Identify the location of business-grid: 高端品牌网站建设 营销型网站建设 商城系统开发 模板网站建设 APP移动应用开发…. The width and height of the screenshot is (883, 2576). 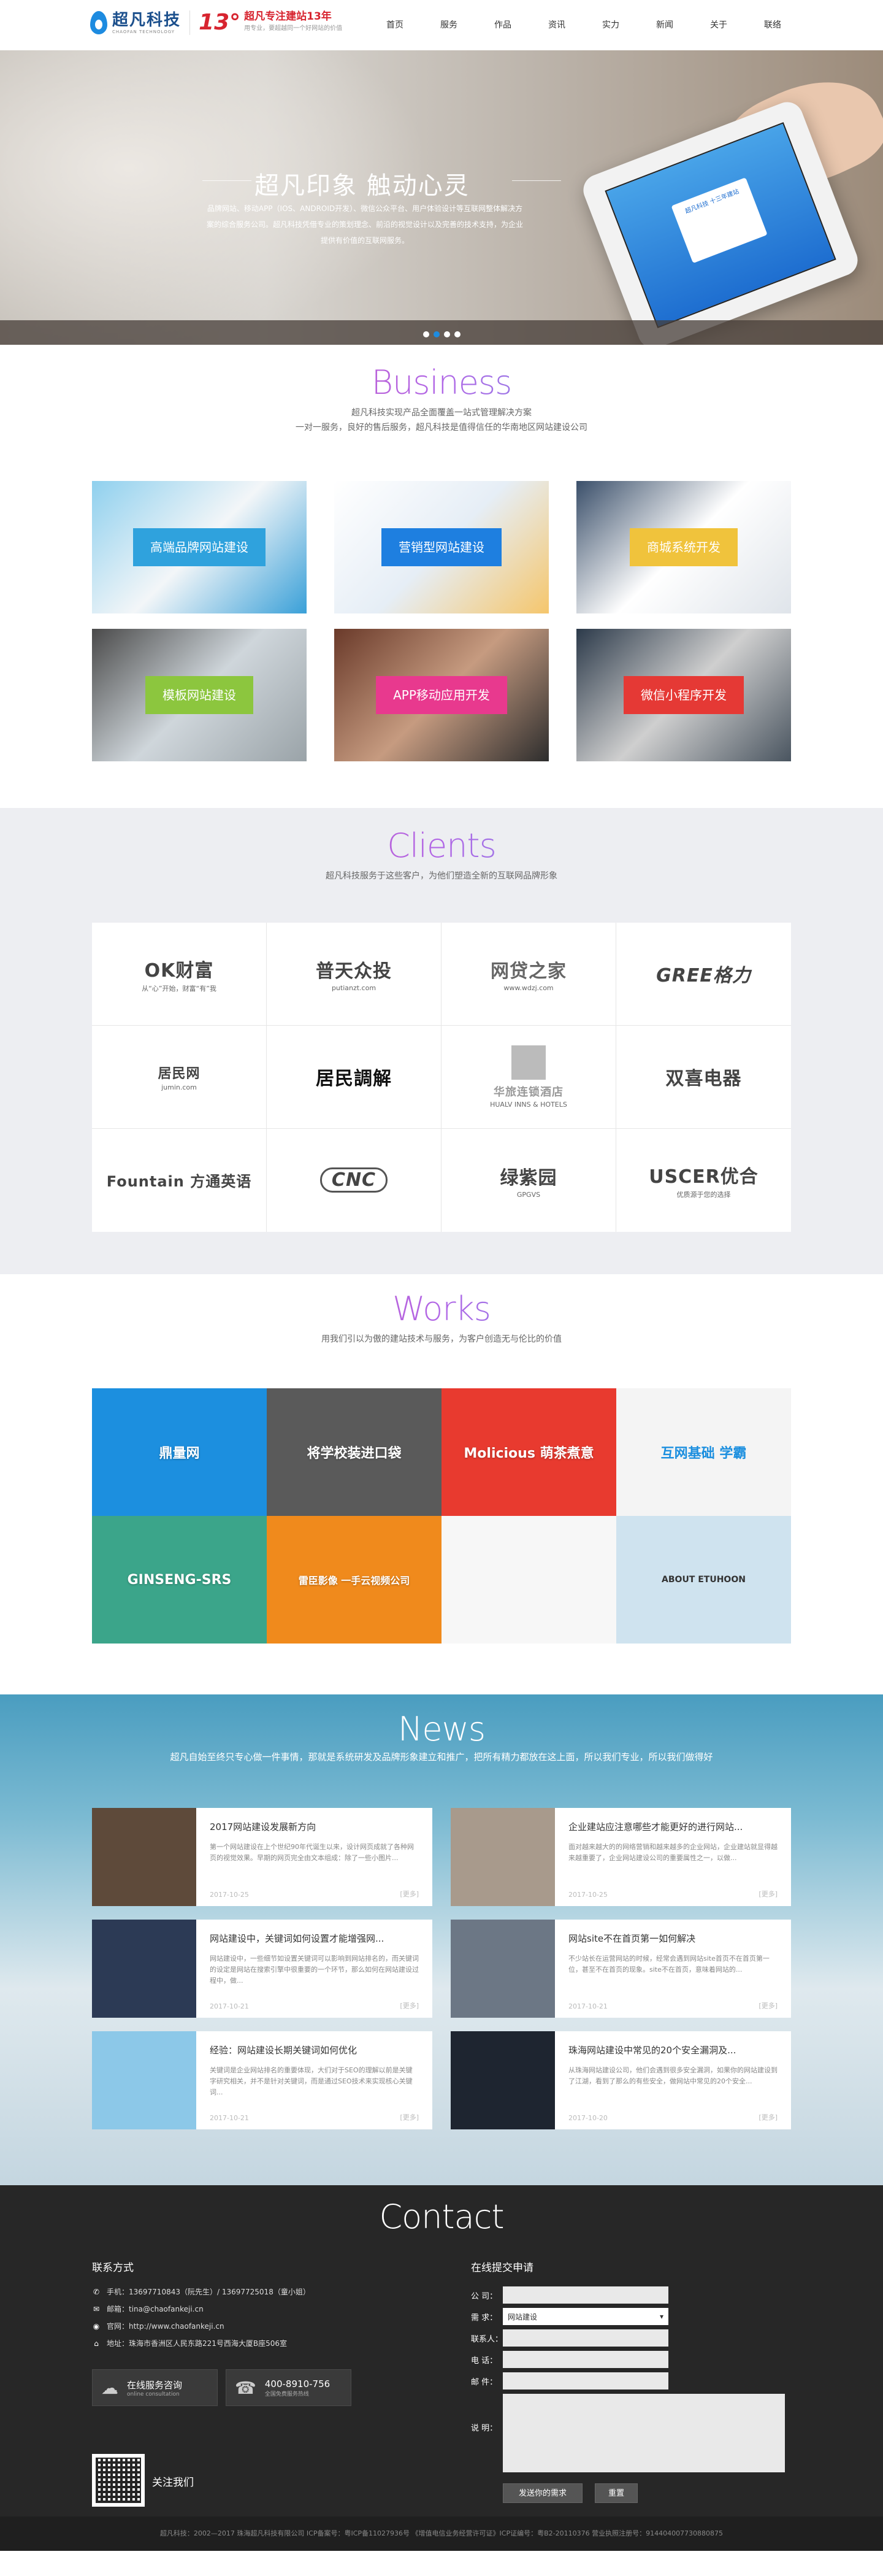
(442, 621).